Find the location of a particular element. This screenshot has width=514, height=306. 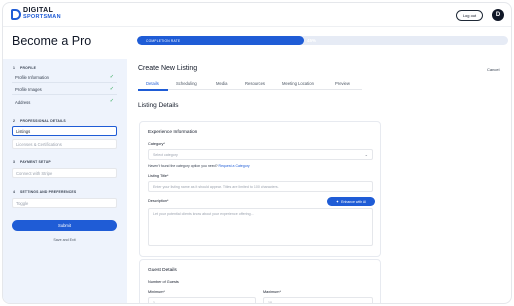

avatar: D is located at coordinates (498, 15).